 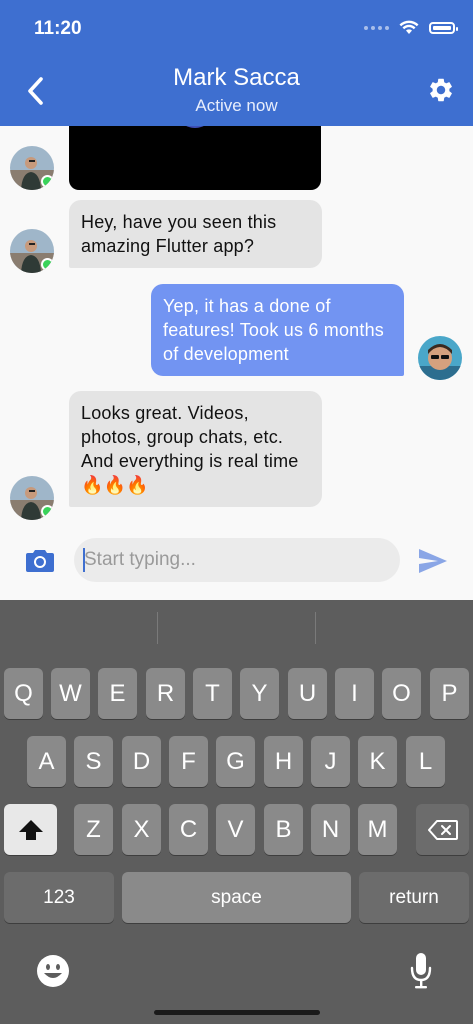 What do you see at coordinates (53, 971) in the screenshot?
I see `emoji-icon` at bounding box center [53, 971].